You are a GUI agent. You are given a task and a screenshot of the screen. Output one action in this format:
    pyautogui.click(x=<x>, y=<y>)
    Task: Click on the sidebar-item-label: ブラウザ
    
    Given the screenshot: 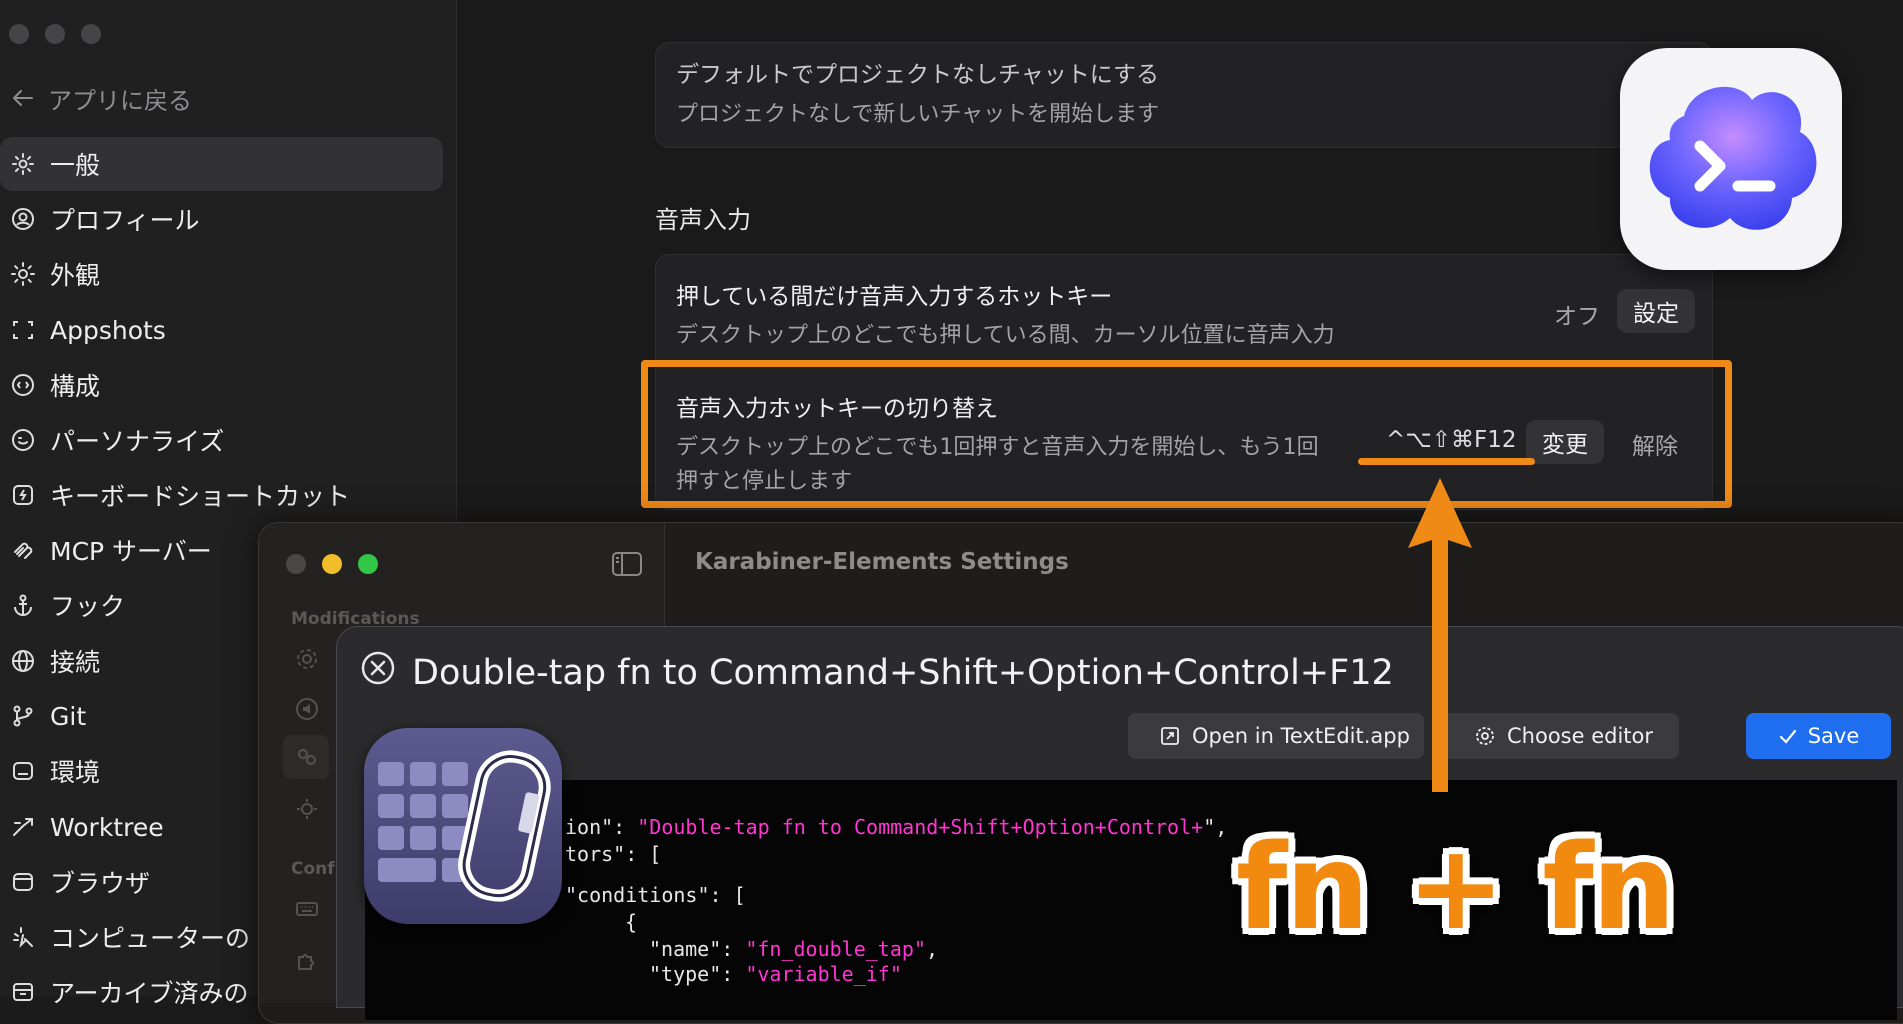 What is the action you would take?
    pyautogui.click(x=100, y=883)
    